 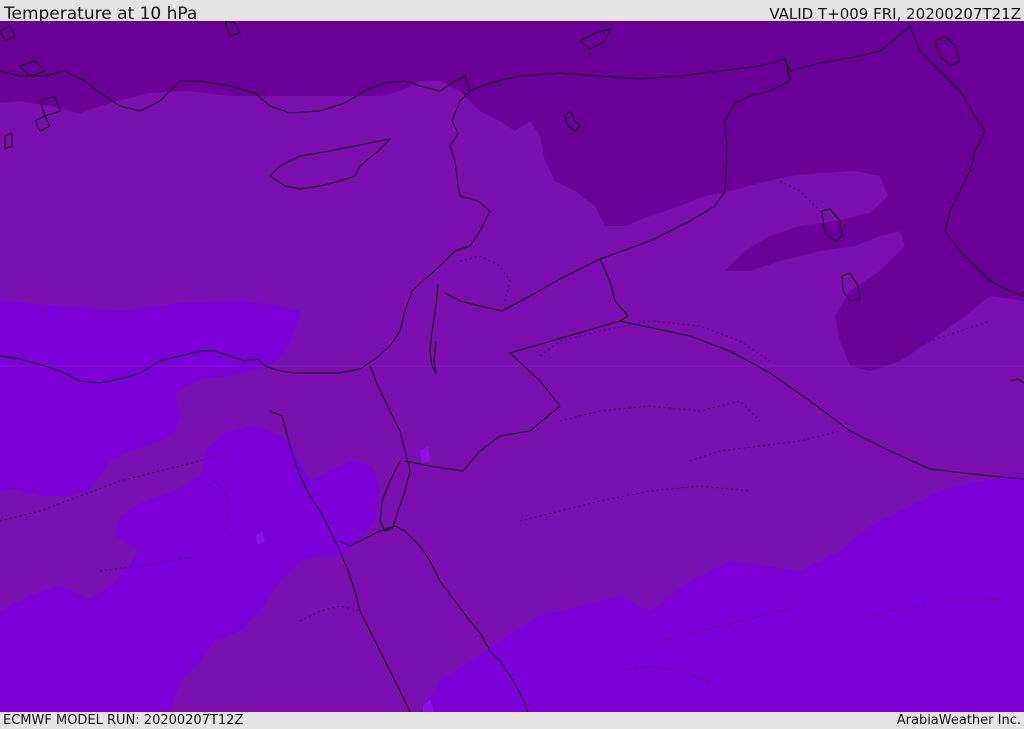 I want to click on credit-label: ArabiaWeather Inc., so click(x=958, y=720).